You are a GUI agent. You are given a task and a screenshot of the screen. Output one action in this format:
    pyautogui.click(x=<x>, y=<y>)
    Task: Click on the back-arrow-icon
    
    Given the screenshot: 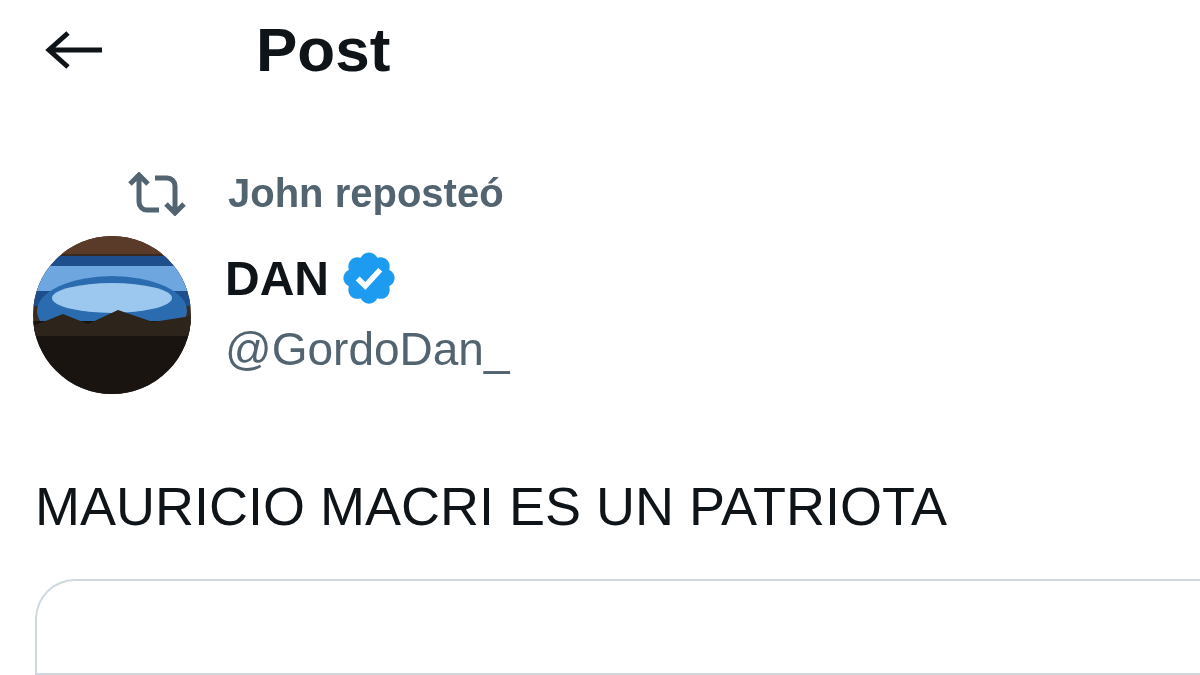 What is the action you would take?
    pyautogui.click(x=74, y=49)
    